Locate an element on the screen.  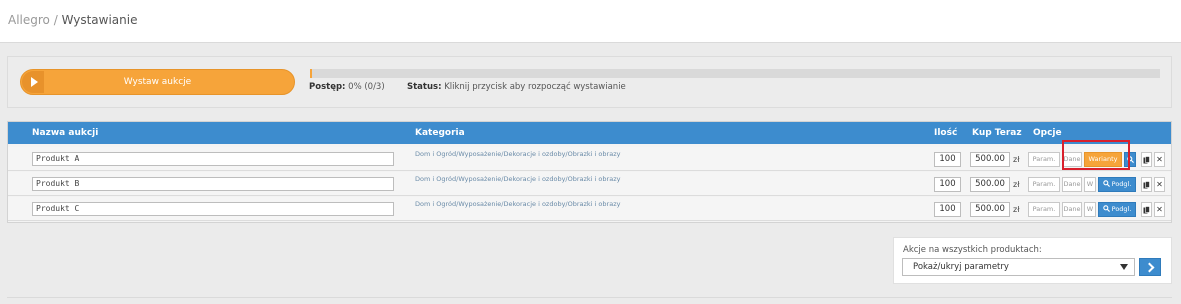
breadcrumb-root: Allegro is located at coordinates (29, 20).